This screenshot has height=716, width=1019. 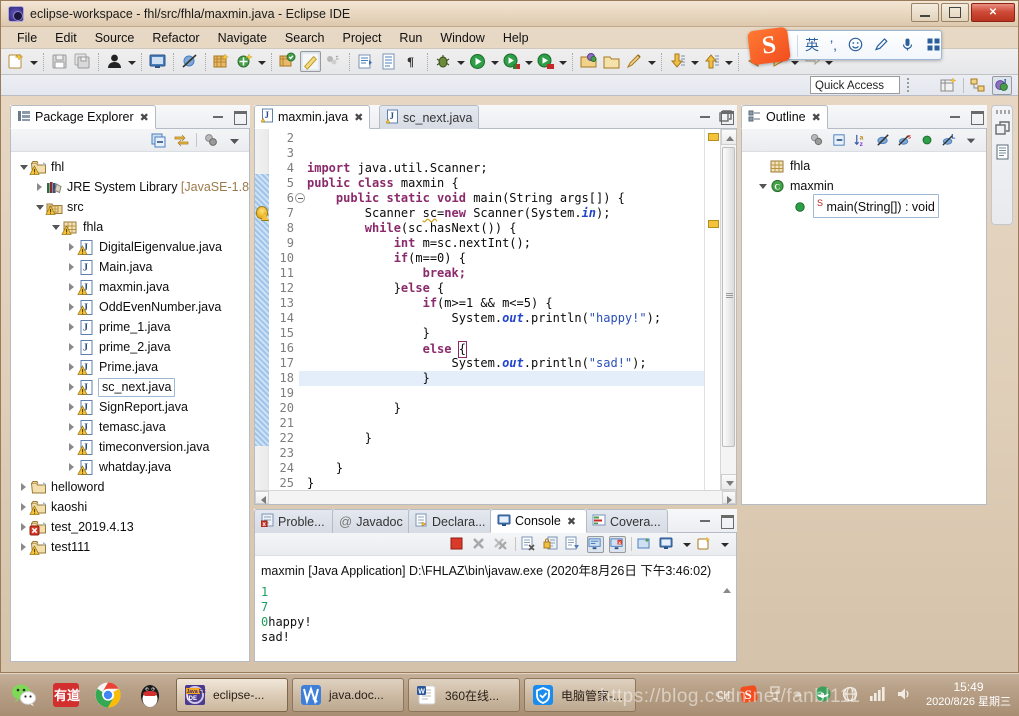 What do you see at coordinates (562, 62) in the screenshot?
I see `run-last-dropdown-icon` at bounding box center [562, 62].